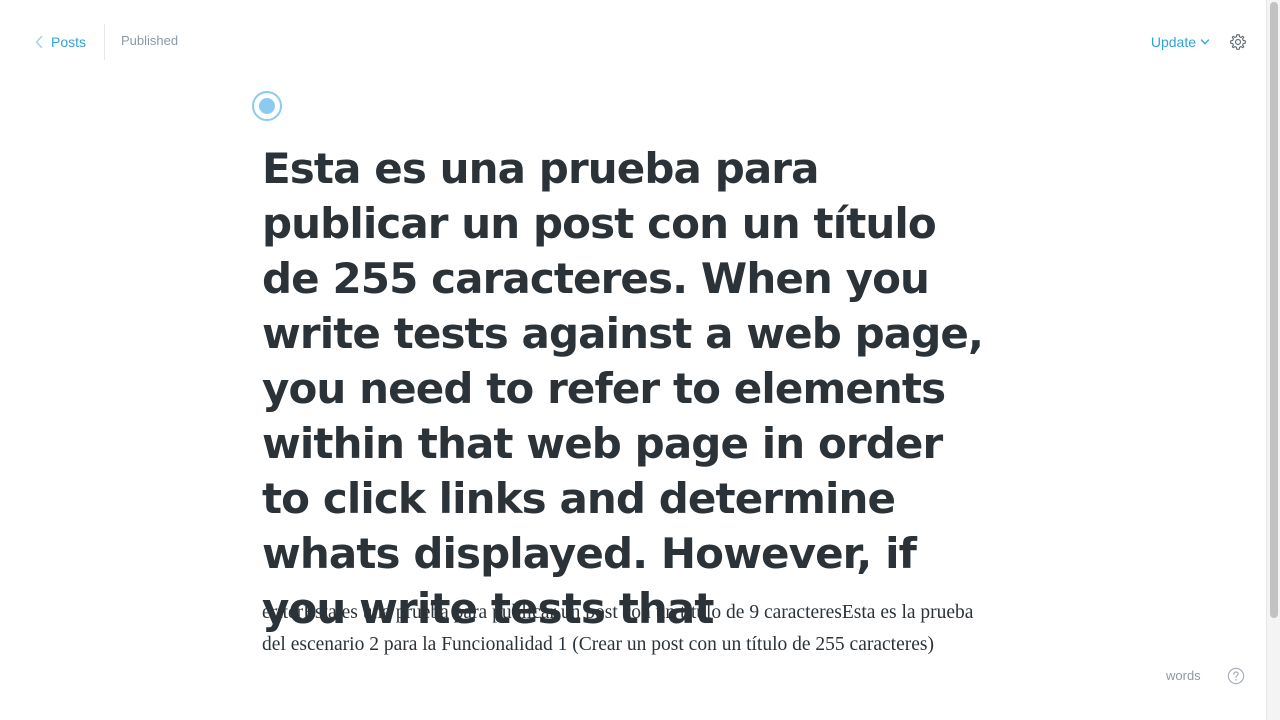 The image size is (1280, 720). What do you see at coordinates (633, 42) in the screenshot?
I see `editor-header: Posts Published Update` at bounding box center [633, 42].